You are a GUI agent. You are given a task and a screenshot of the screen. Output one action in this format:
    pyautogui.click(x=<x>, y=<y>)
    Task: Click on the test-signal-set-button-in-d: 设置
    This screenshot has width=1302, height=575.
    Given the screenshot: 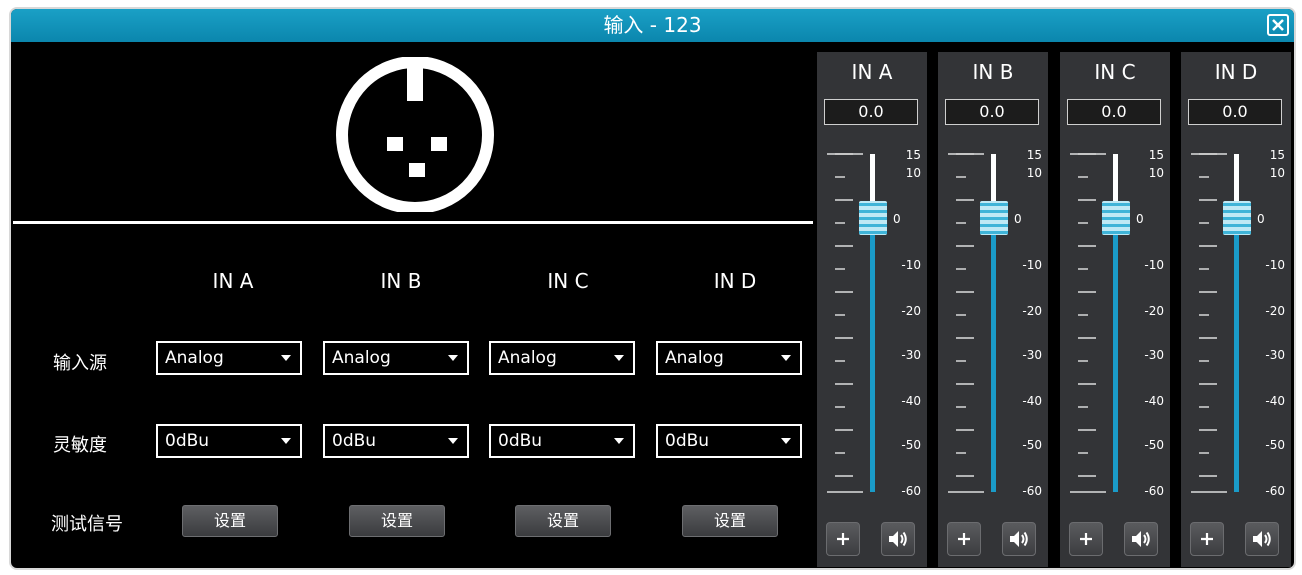 What is the action you would take?
    pyautogui.click(x=730, y=521)
    